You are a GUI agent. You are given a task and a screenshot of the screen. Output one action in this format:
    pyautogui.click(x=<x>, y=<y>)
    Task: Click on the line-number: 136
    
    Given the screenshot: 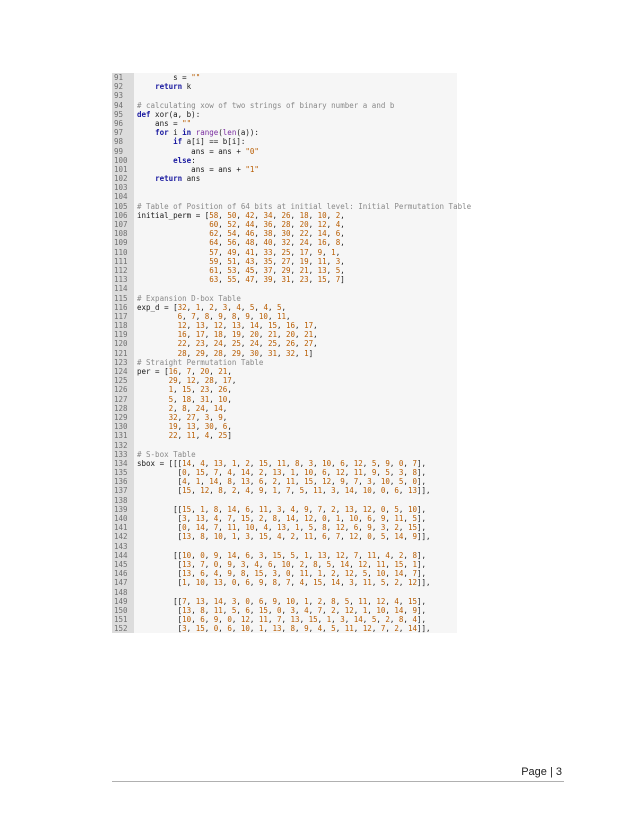 What is the action you would take?
    pyautogui.click(x=123, y=482)
    